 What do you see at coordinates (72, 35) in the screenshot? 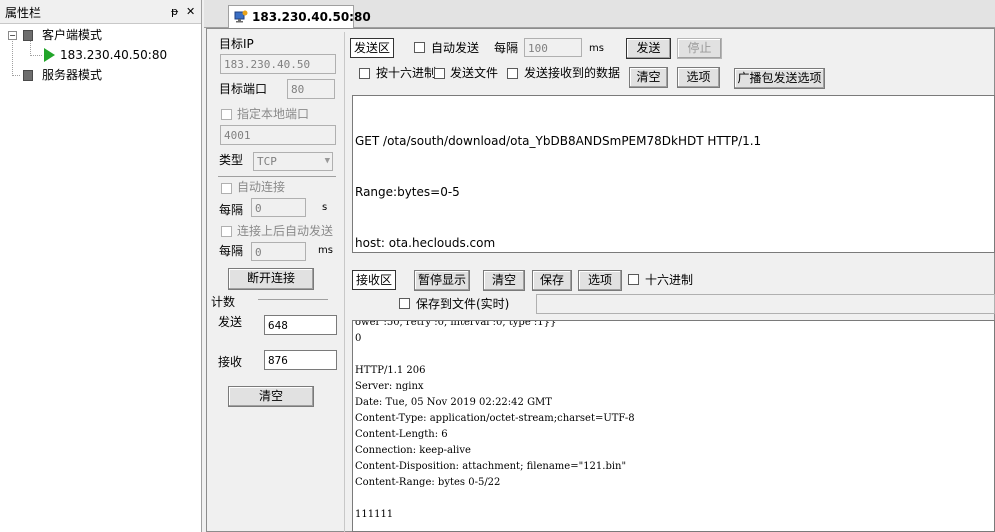
I see `tree-item-client-mode: 客户端模式` at bounding box center [72, 35].